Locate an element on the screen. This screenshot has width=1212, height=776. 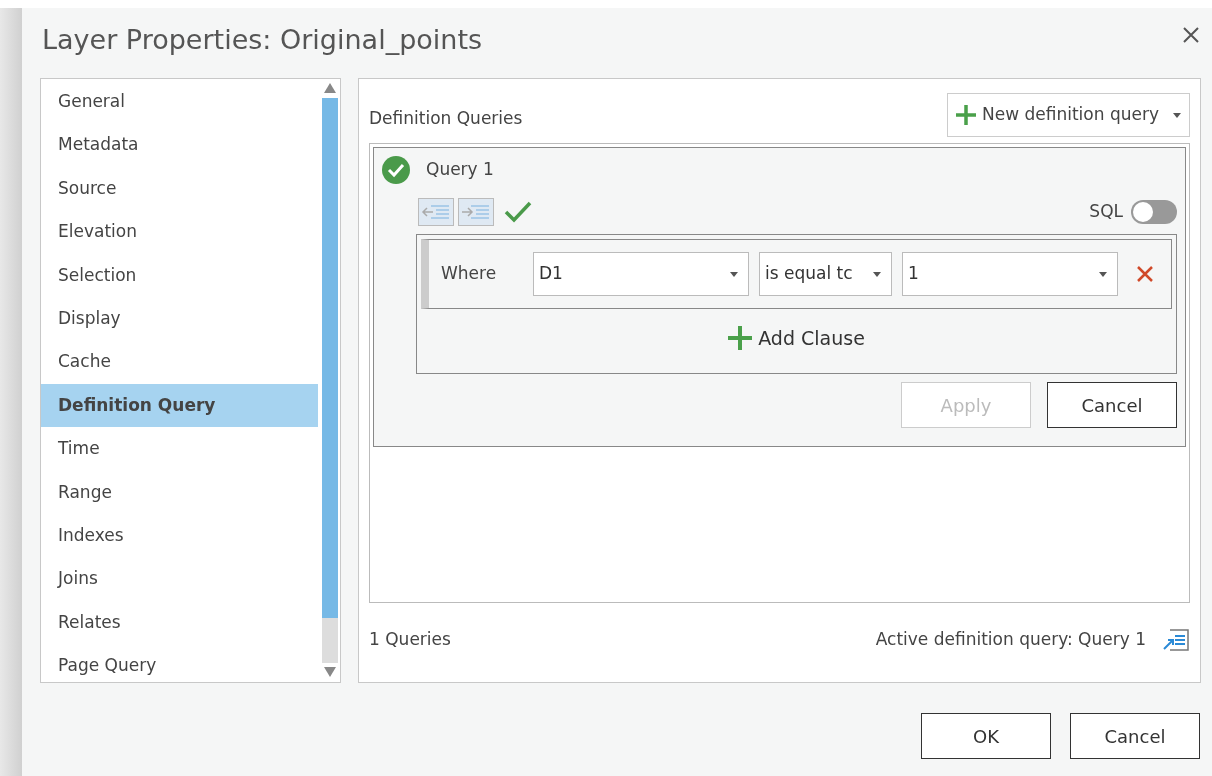
add-clause-button: Add Clause is located at coordinates (796, 338).